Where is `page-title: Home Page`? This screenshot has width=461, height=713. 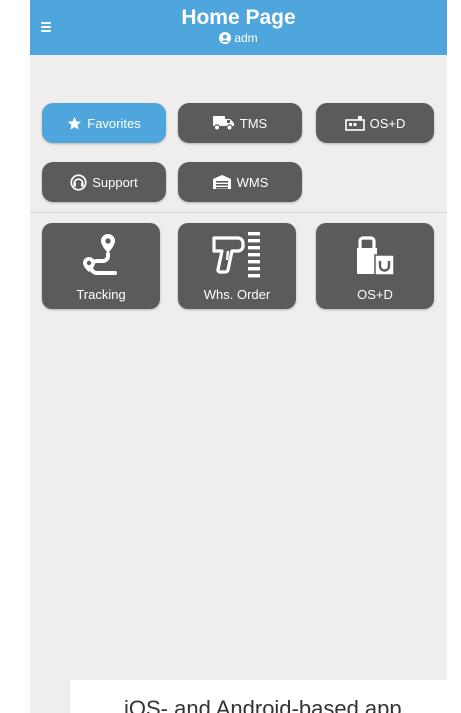 page-title: Home Page is located at coordinates (238, 17).